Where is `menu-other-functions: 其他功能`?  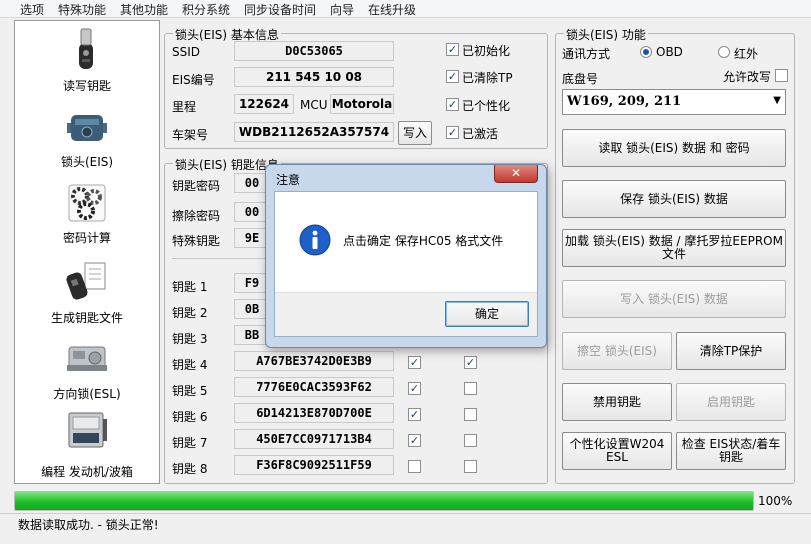
menu-other-functions: 其他功能 is located at coordinates (144, 9).